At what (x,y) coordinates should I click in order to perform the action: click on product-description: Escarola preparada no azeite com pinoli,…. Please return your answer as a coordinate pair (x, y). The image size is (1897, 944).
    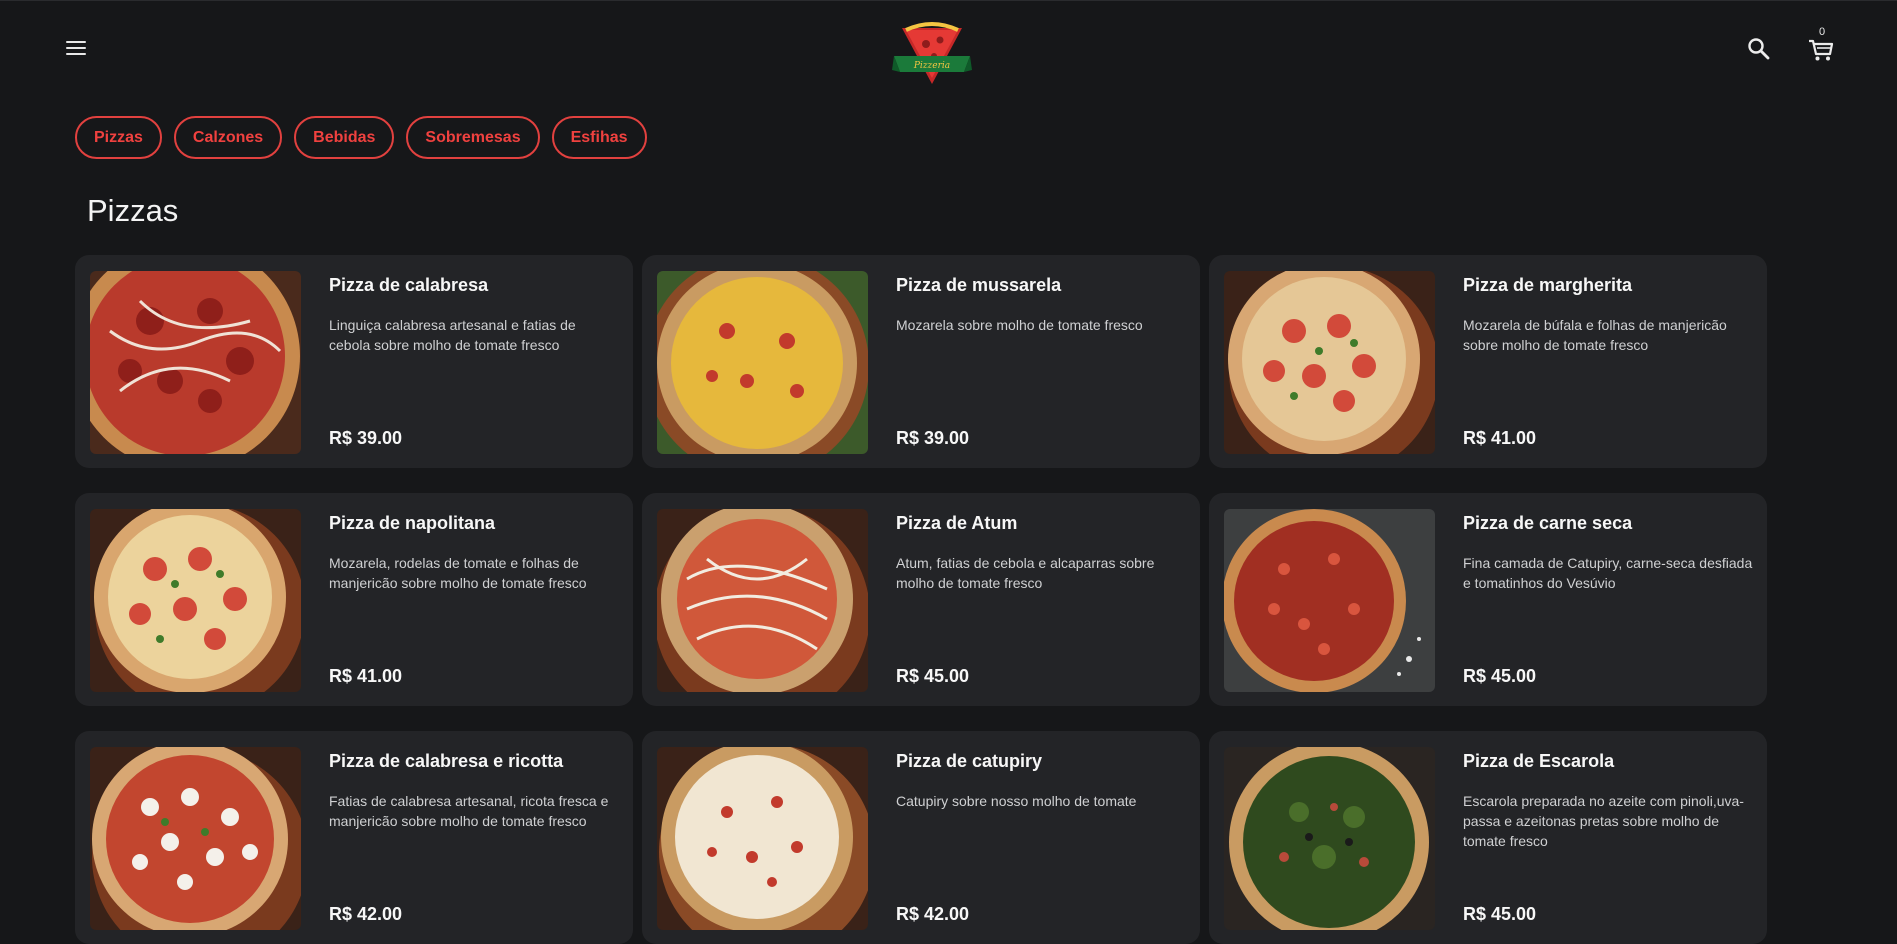
    Looking at the image, I should click on (1603, 821).